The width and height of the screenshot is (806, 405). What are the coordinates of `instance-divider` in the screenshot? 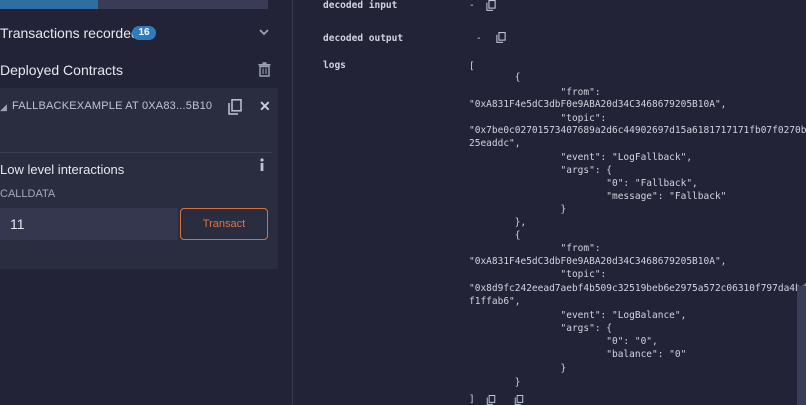 It's located at (136, 152).